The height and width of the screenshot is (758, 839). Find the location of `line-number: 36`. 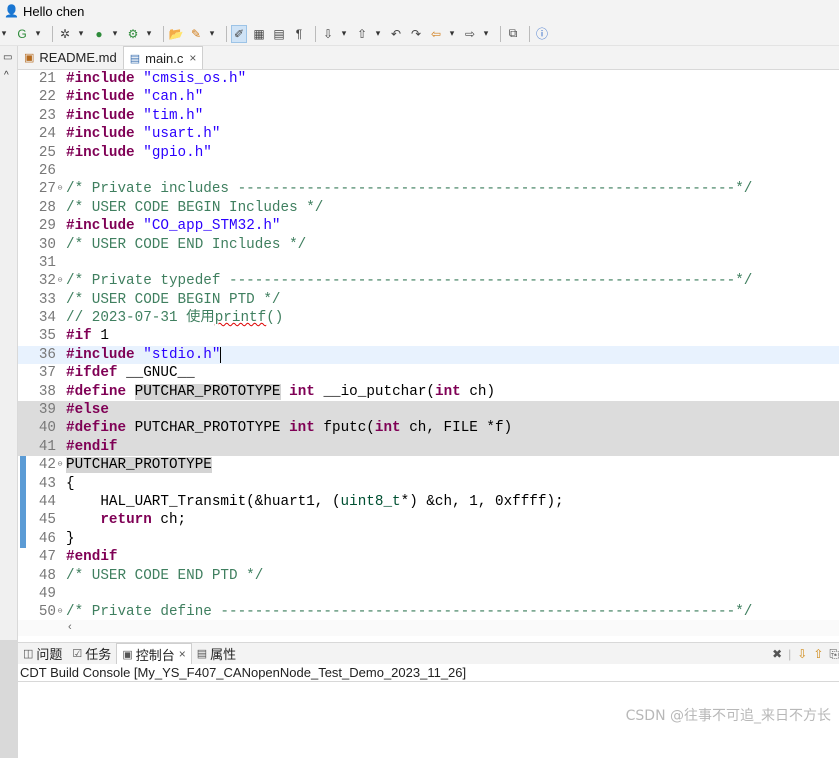

line-number: 36 is located at coordinates (47, 354).